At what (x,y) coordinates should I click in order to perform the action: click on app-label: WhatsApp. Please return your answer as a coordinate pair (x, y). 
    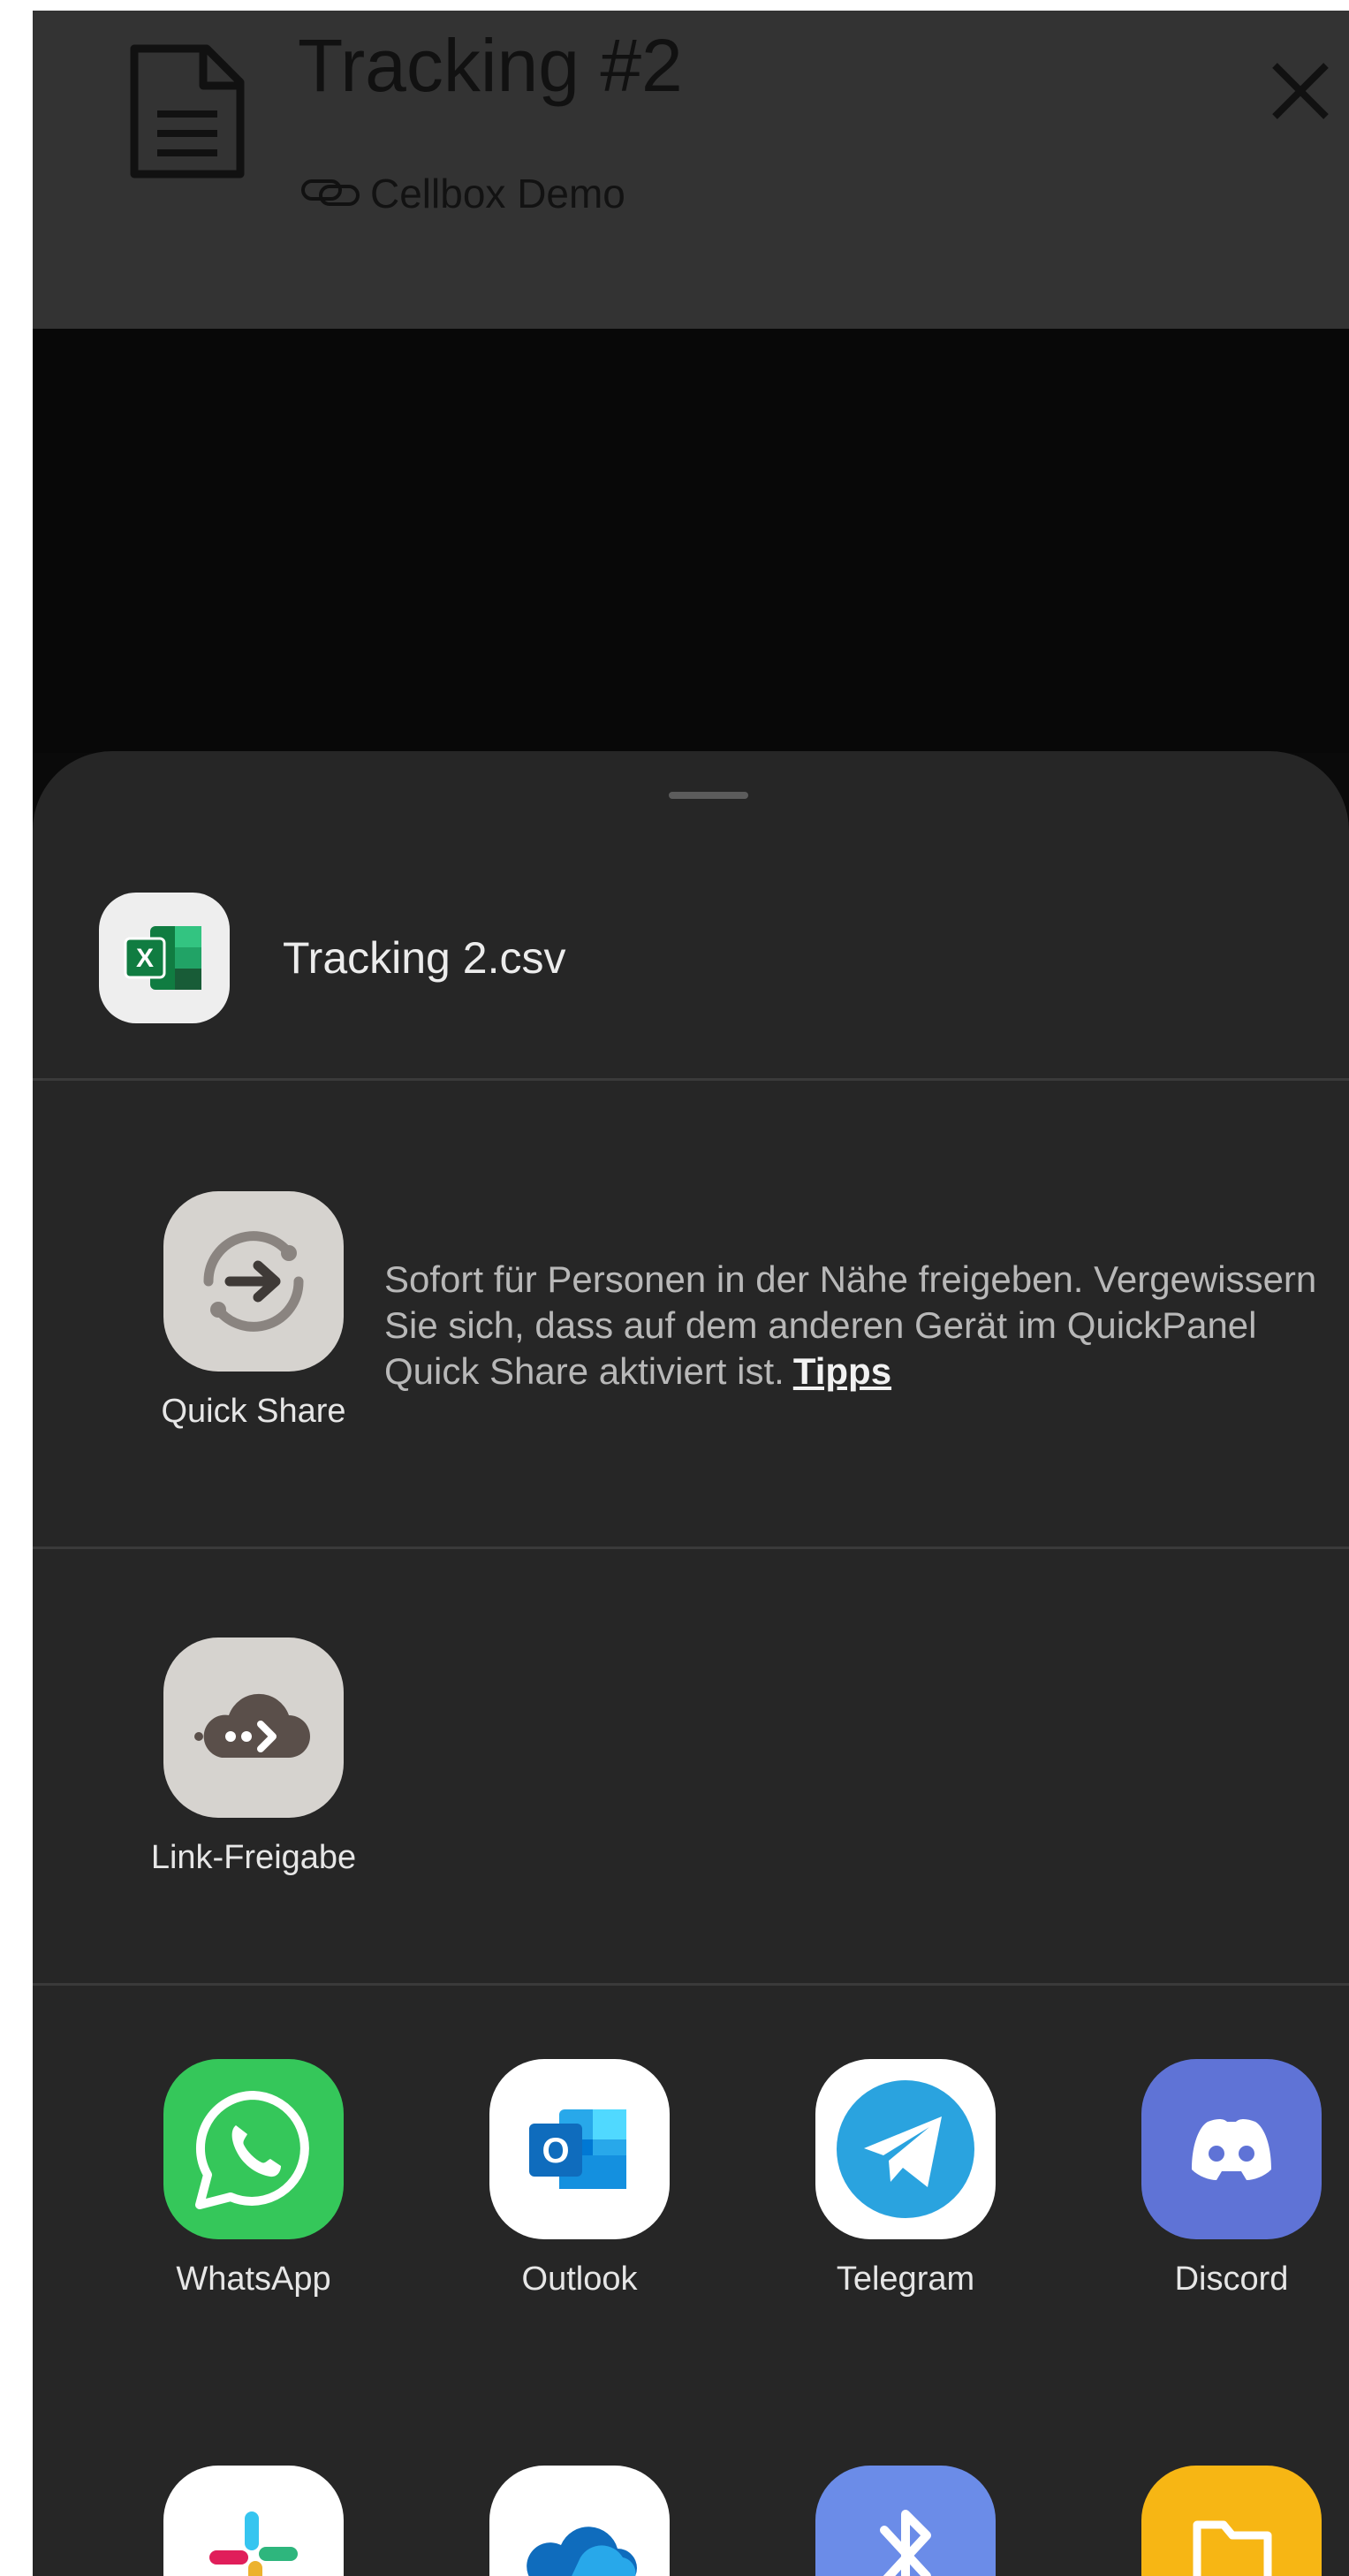
    Looking at the image, I should click on (253, 2279).